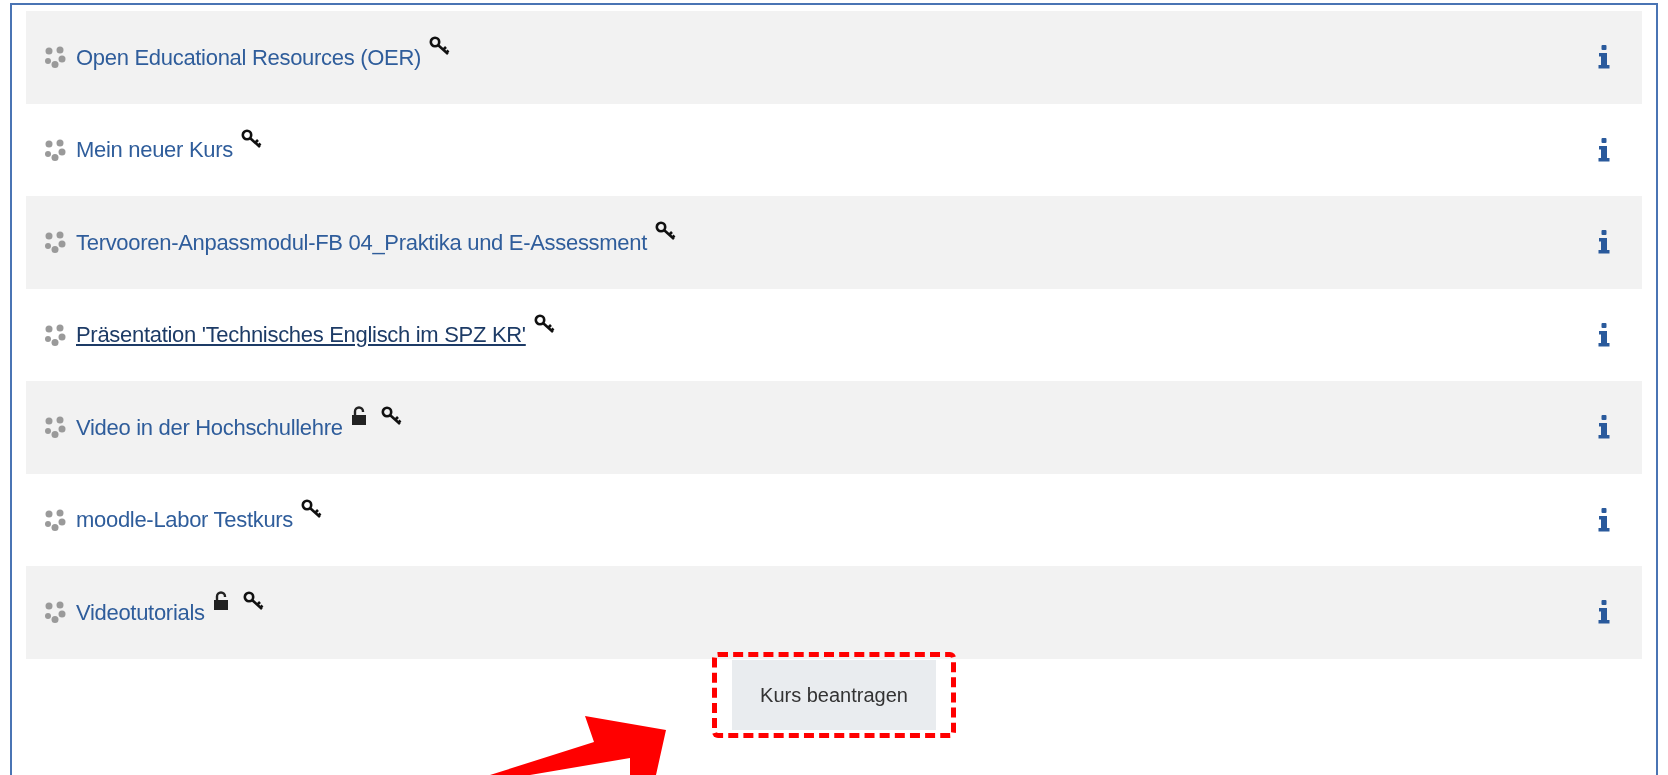 Image resolution: width=1668 pixels, height=775 pixels. I want to click on course-link: Präsentation 'Technisches Englisch im SPZ KR', so click(301, 335).